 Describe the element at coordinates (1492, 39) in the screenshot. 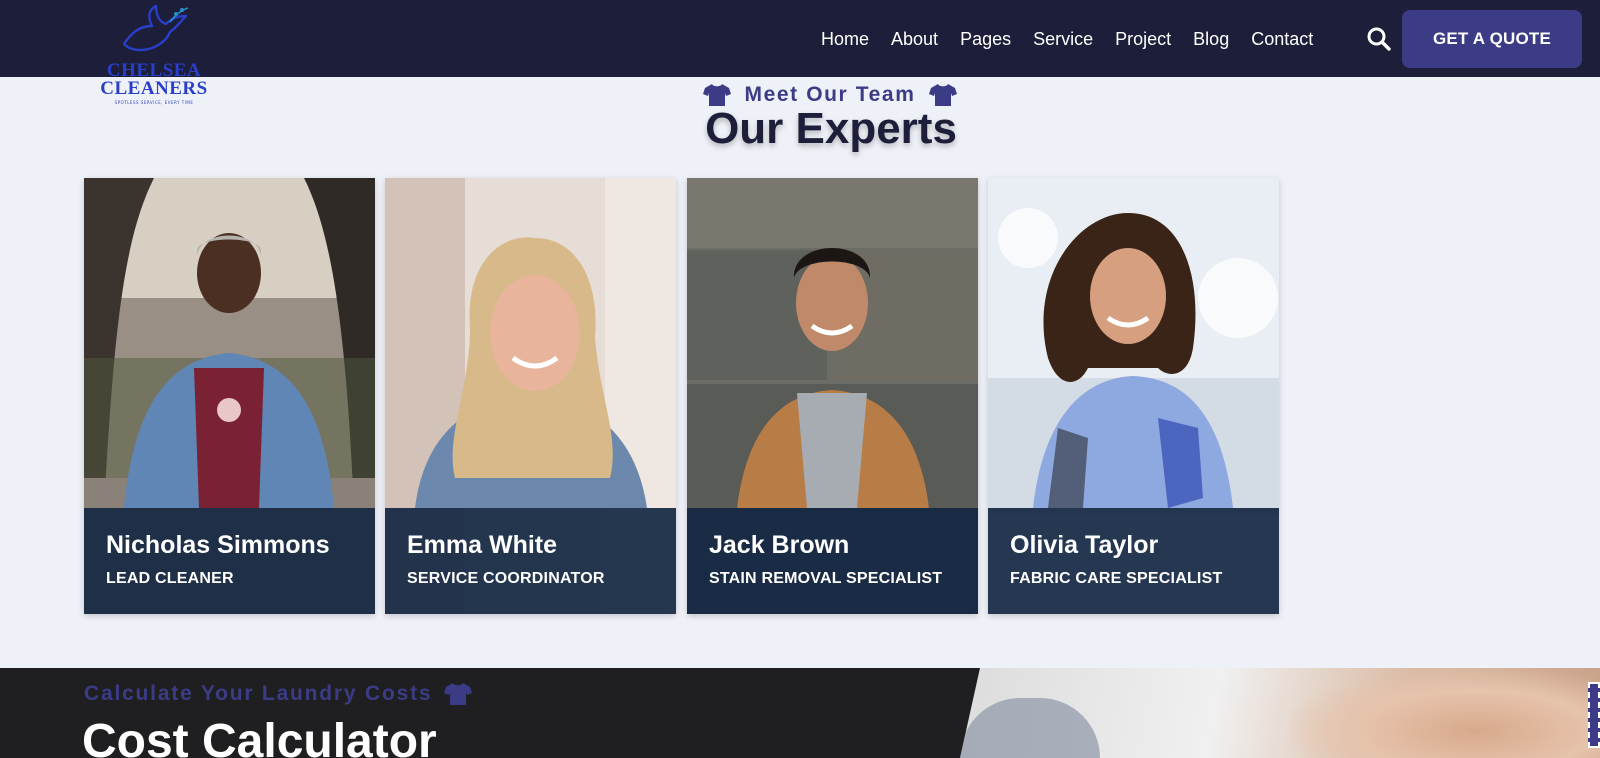

I see `get-a-quote-button: GET A QUOTE` at that location.